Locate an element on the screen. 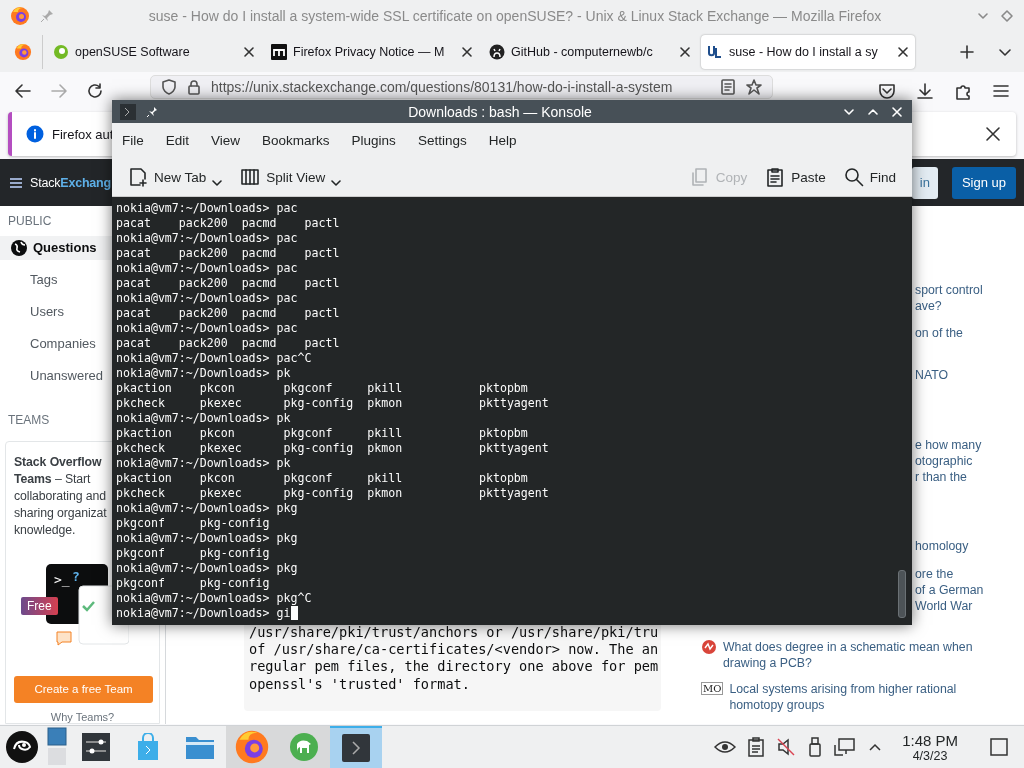 This screenshot has width=1024, height=768. question-link-text: on of the is located at coordinates (939, 333).